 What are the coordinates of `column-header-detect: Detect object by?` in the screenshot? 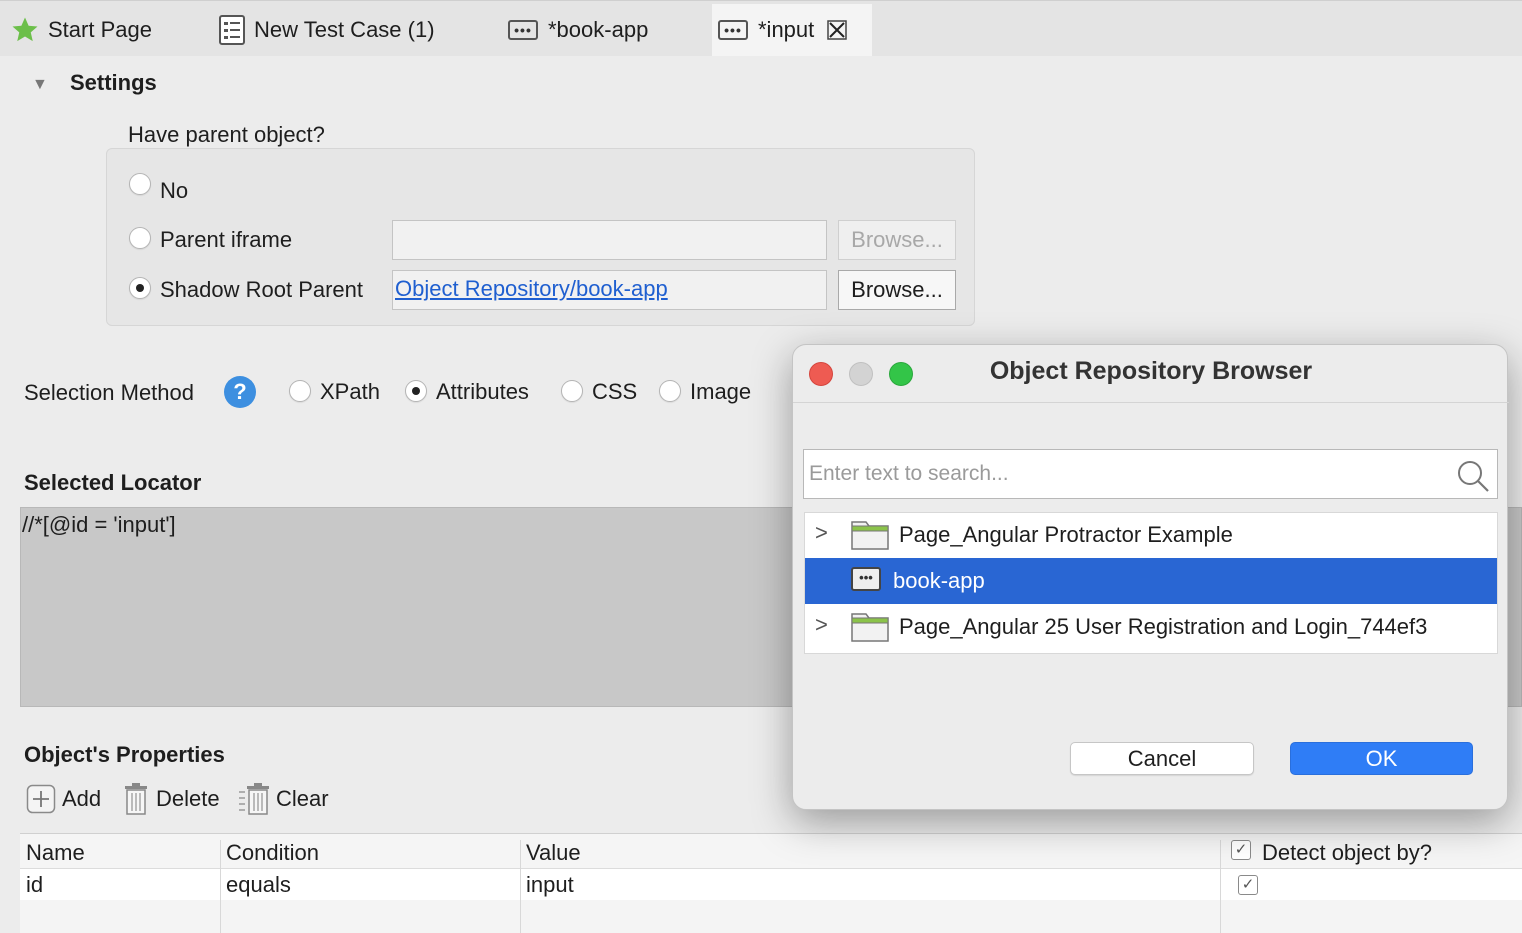 It's located at (1347, 853).